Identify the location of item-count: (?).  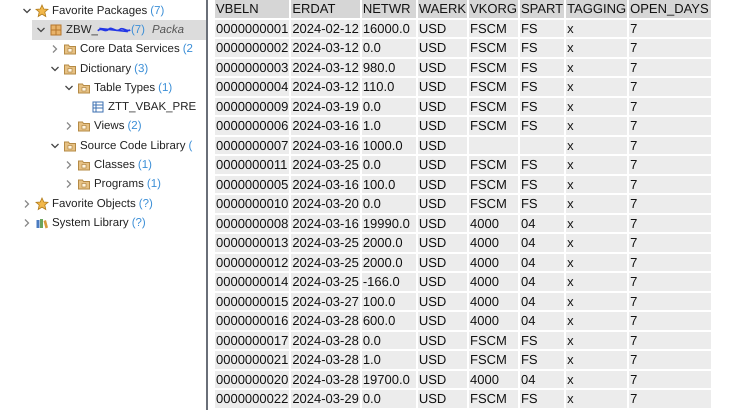
(145, 204).